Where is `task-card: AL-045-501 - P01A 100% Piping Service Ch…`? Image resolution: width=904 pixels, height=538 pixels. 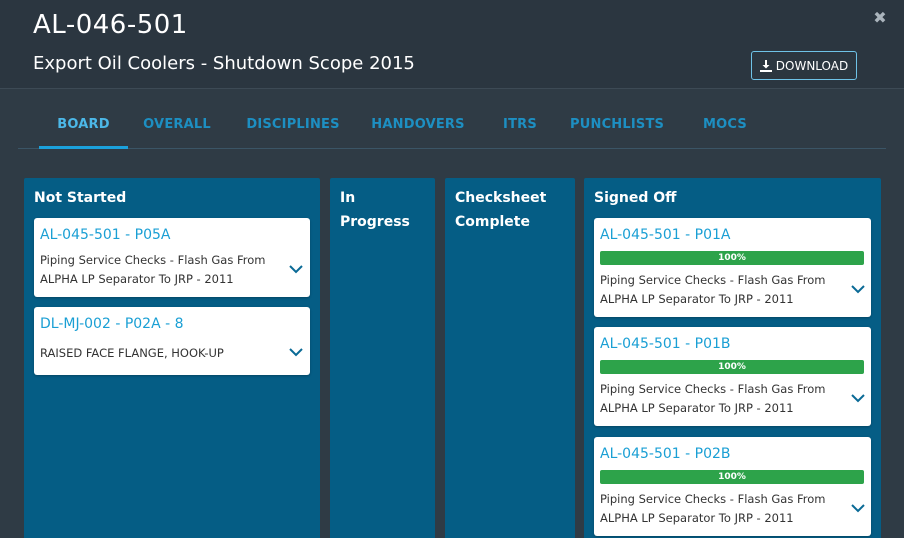 task-card: AL-045-501 - P01A 100% Piping Service Ch… is located at coordinates (732, 267).